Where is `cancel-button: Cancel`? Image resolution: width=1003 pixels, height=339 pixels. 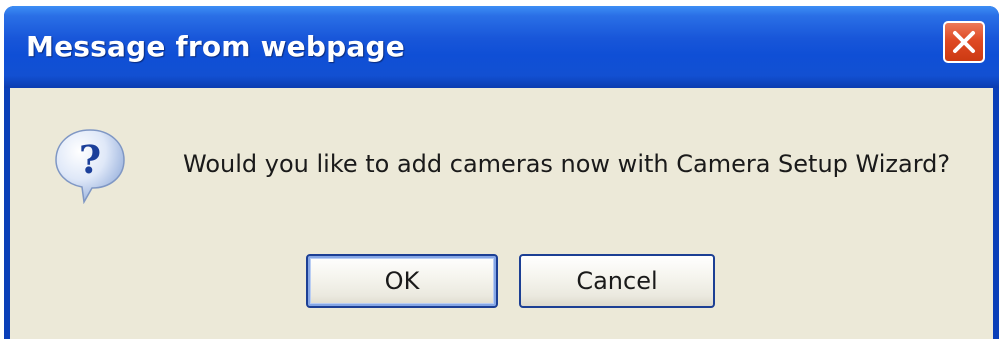
cancel-button: Cancel is located at coordinates (617, 281).